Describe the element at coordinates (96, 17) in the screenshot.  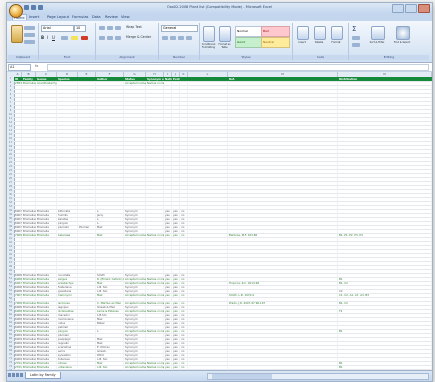
I see `tab-data: Data` at that location.